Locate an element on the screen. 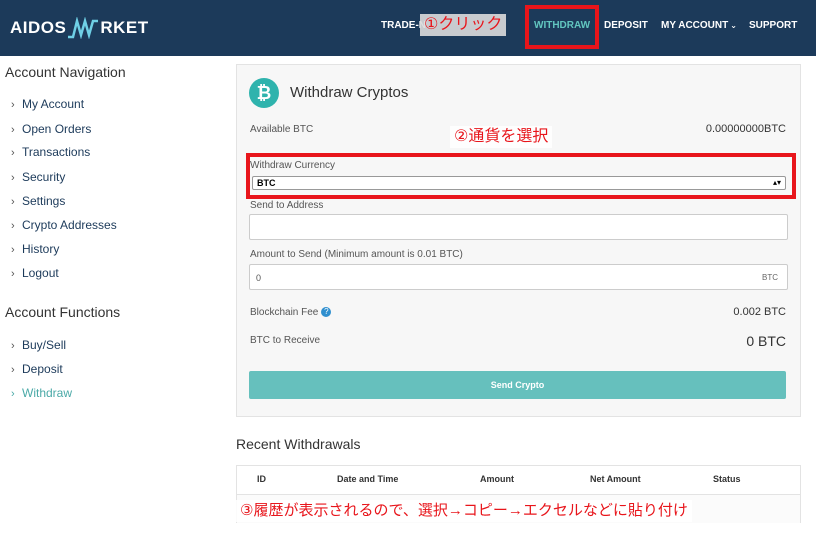 This screenshot has height=540, width=816. nav-my-account-label: MY ACCOUNT is located at coordinates (695, 25).